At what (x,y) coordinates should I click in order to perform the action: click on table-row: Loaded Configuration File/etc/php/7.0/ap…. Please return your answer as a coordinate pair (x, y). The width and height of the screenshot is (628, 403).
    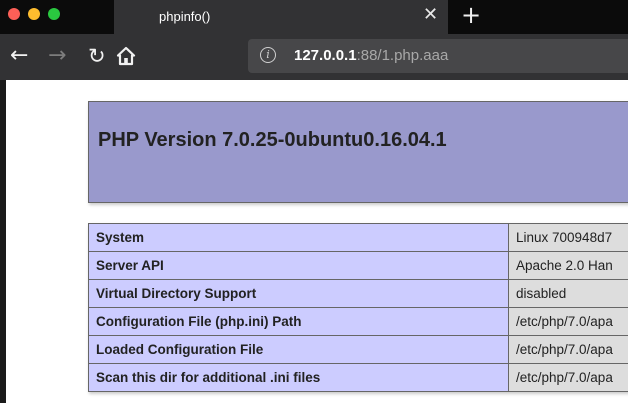
    Looking at the image, I should click on (358, 349).